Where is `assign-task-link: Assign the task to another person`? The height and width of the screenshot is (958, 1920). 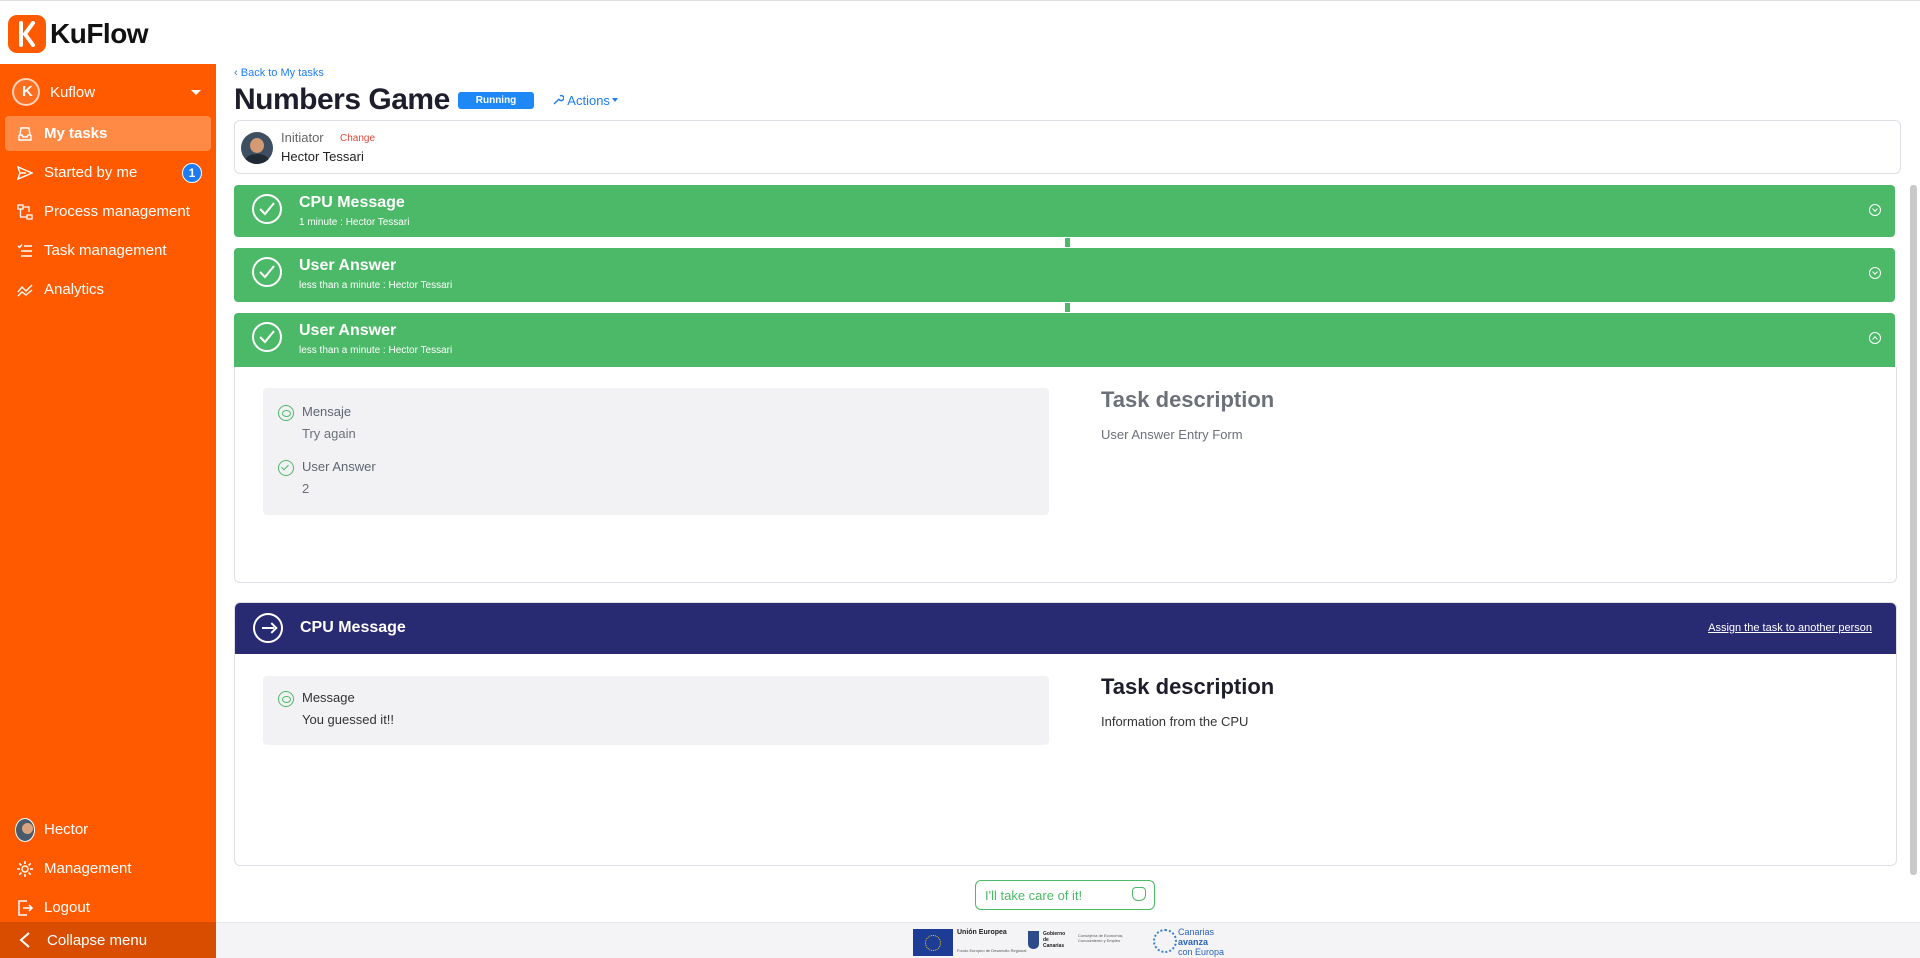
assign-task-link: Assign the task to another person is located at coordinates (1790, 628).